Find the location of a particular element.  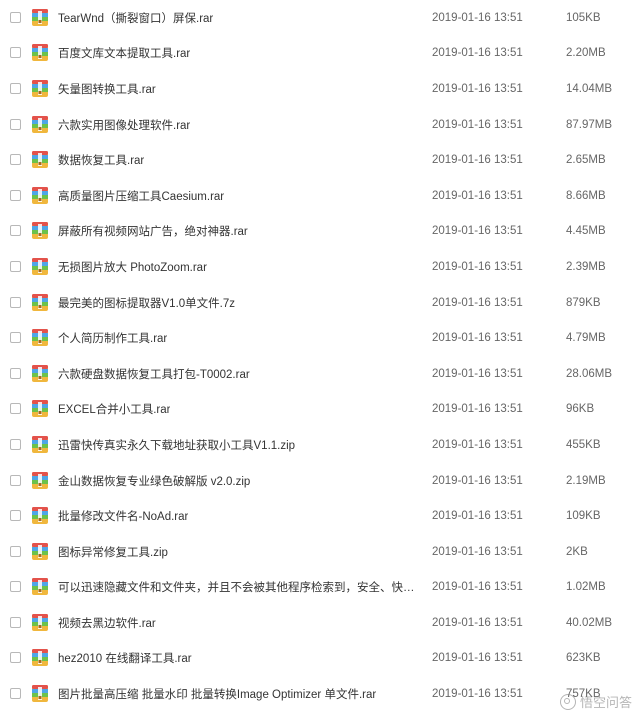

file-size: 2.39MB is located at coordinates (586, 266).